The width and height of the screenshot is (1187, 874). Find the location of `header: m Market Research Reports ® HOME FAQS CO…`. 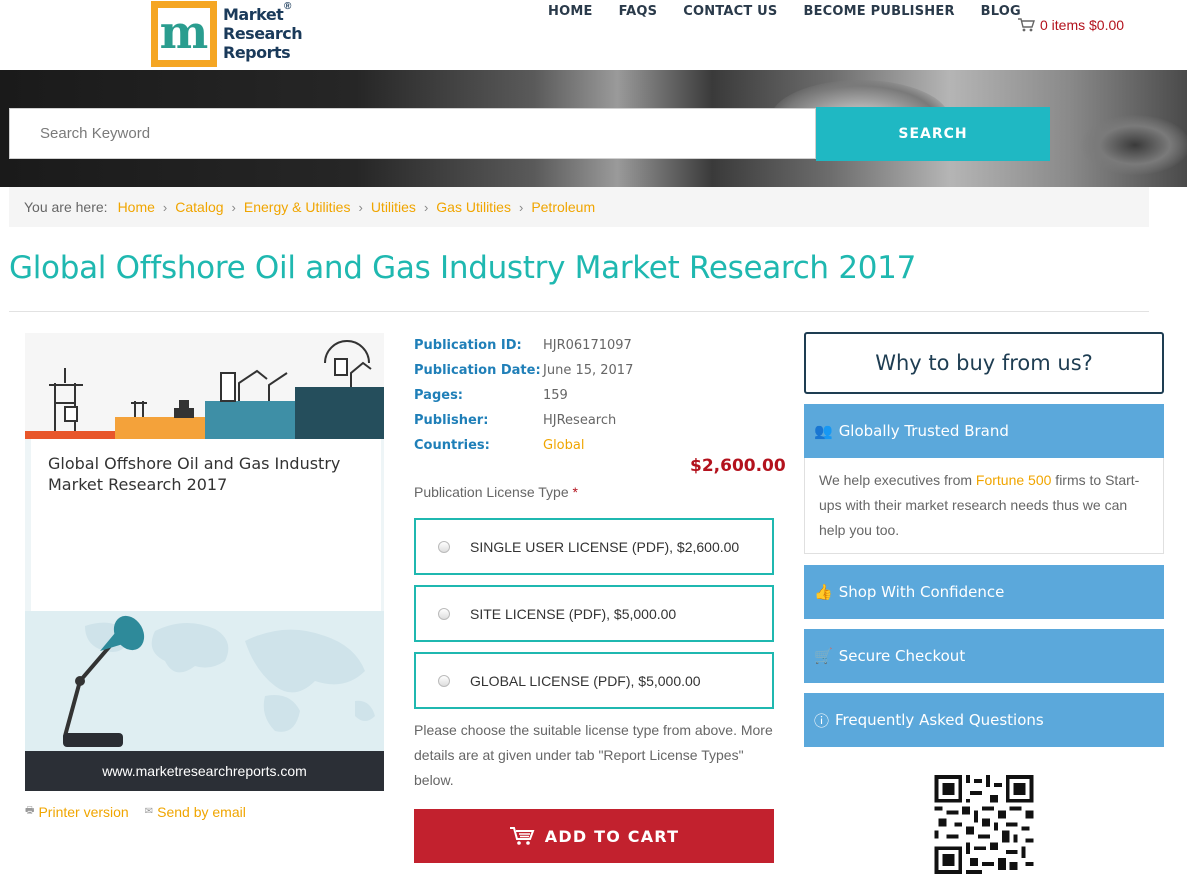

header: m Market Research Reports ® HOME FAQS CO… is located at coordinates (593, 35).